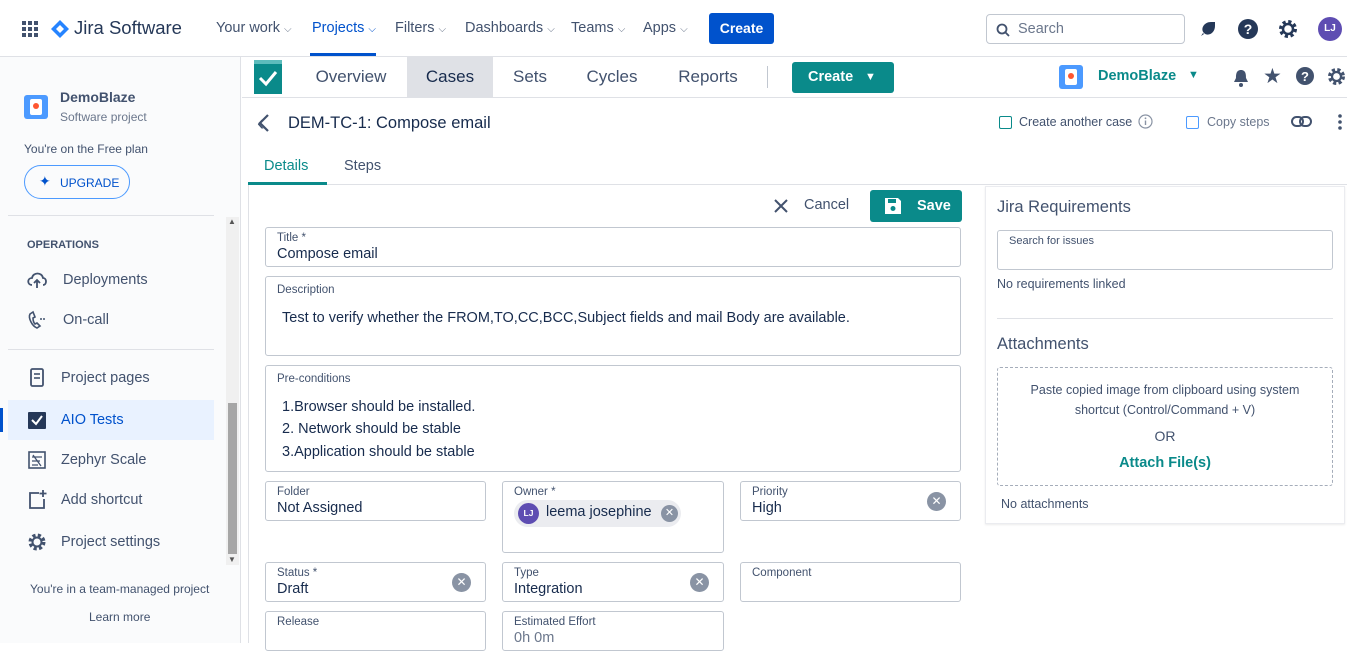 The height and width of the screenshot is (651, 1347). Describe the element at coordinates (699, 582) in the screenshot. I see `clear-type-icon: ✕` at that location.